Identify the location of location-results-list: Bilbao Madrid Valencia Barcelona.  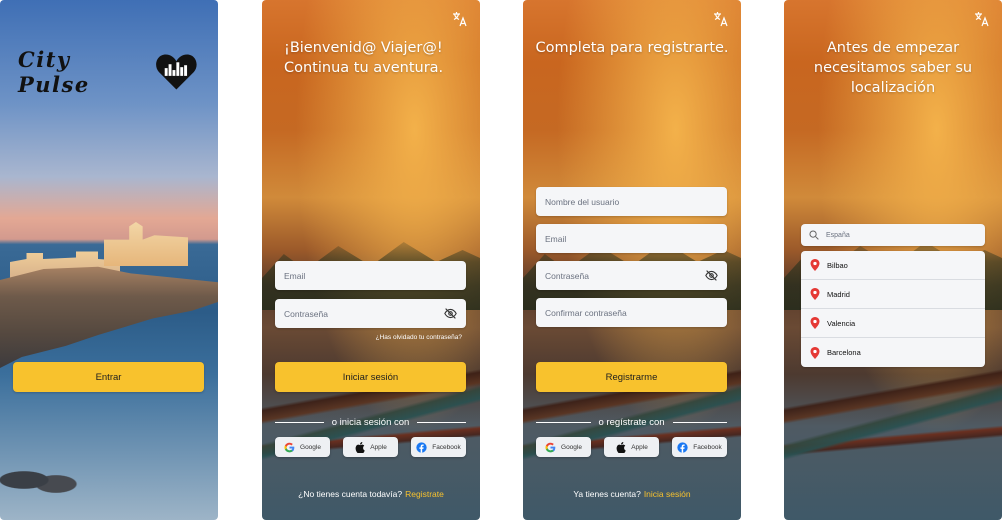
(893, 309).